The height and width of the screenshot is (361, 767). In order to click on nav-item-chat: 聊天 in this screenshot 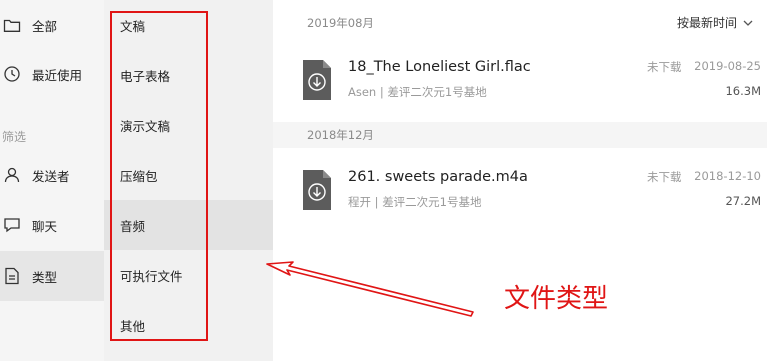, I will do `click(52, 225)`.